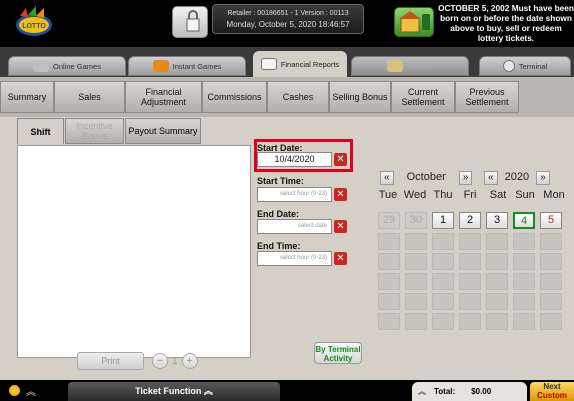  Describe the element at coordinates (360, 97) in the screenshot. I see `tab-selling-bonus: Selling Bonus` at that location.